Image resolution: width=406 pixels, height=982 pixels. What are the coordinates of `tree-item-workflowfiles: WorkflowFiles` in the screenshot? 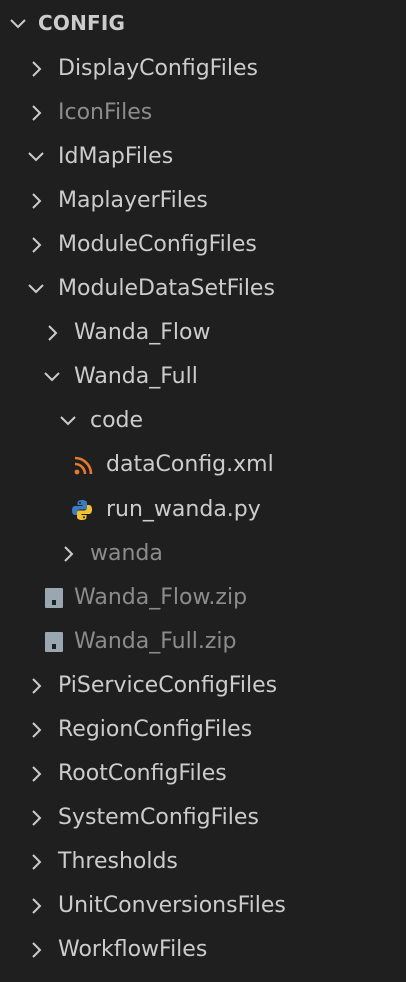 It's located at (203, 950).